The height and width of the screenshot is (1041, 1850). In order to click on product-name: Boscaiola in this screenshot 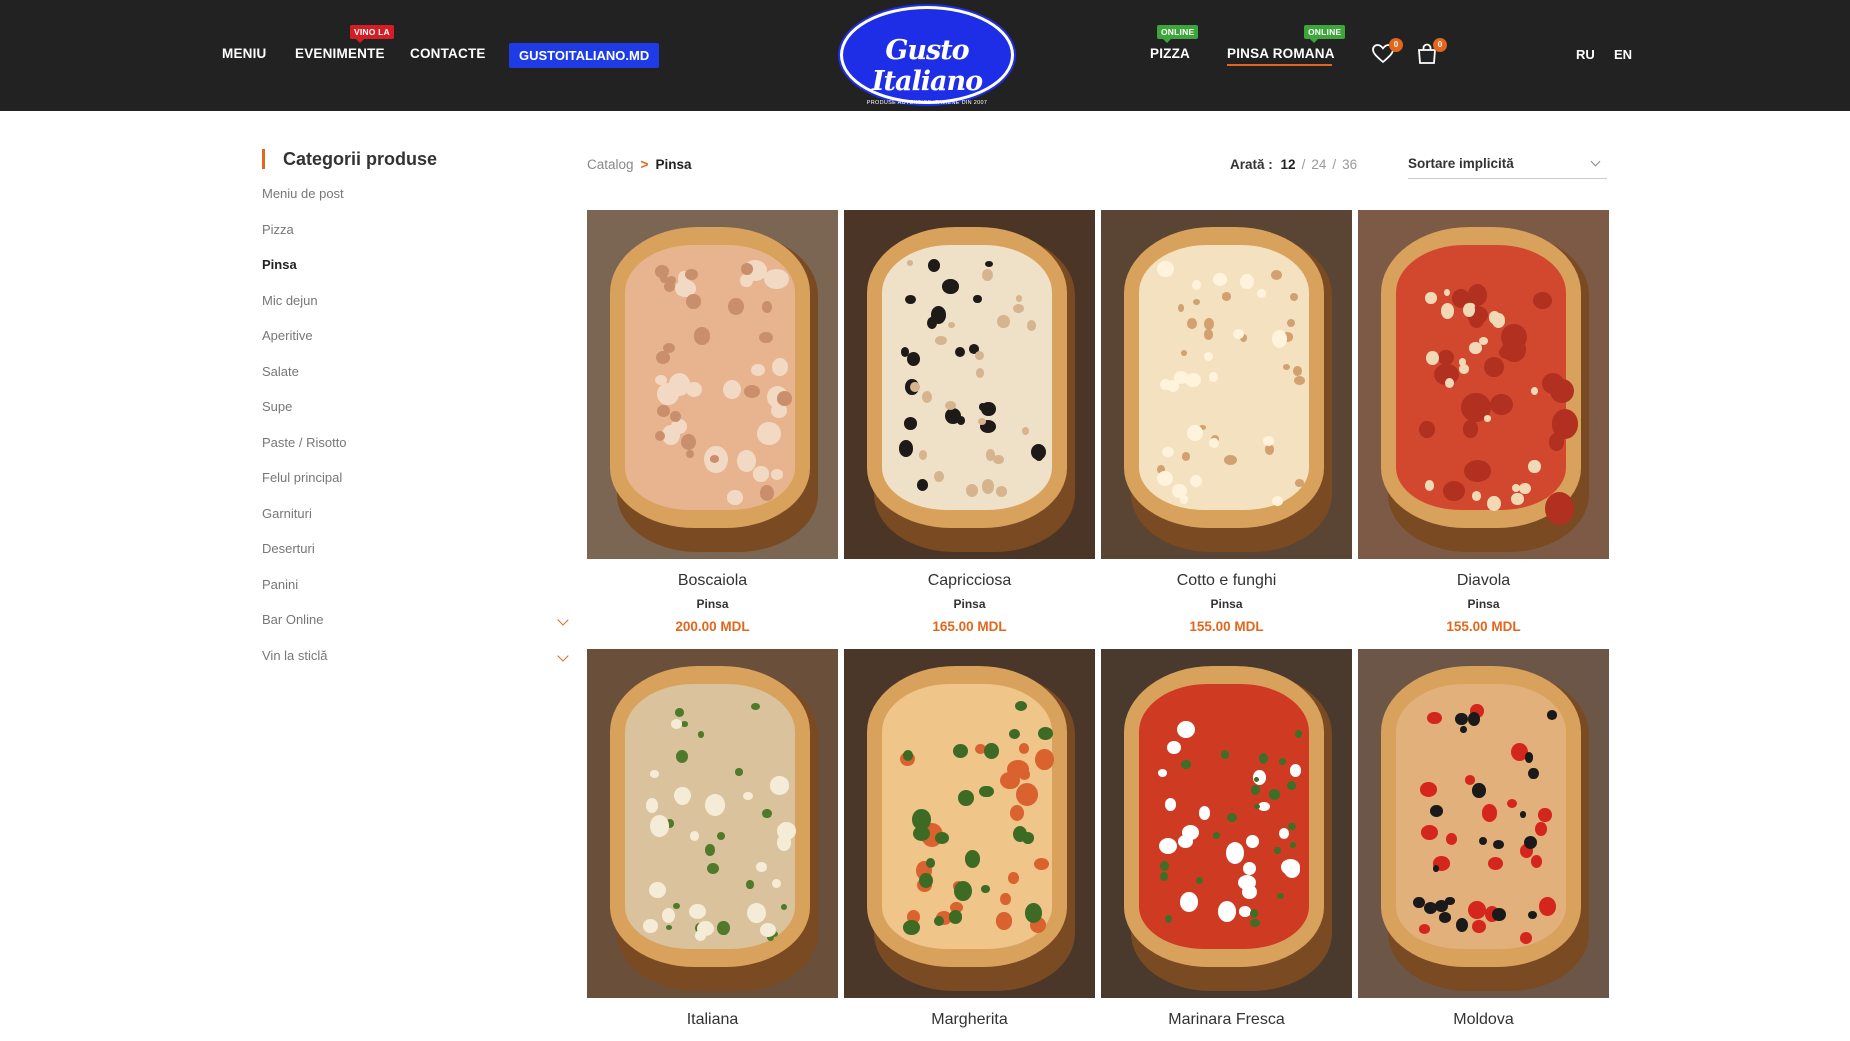, I will do `click(712, 582)`.